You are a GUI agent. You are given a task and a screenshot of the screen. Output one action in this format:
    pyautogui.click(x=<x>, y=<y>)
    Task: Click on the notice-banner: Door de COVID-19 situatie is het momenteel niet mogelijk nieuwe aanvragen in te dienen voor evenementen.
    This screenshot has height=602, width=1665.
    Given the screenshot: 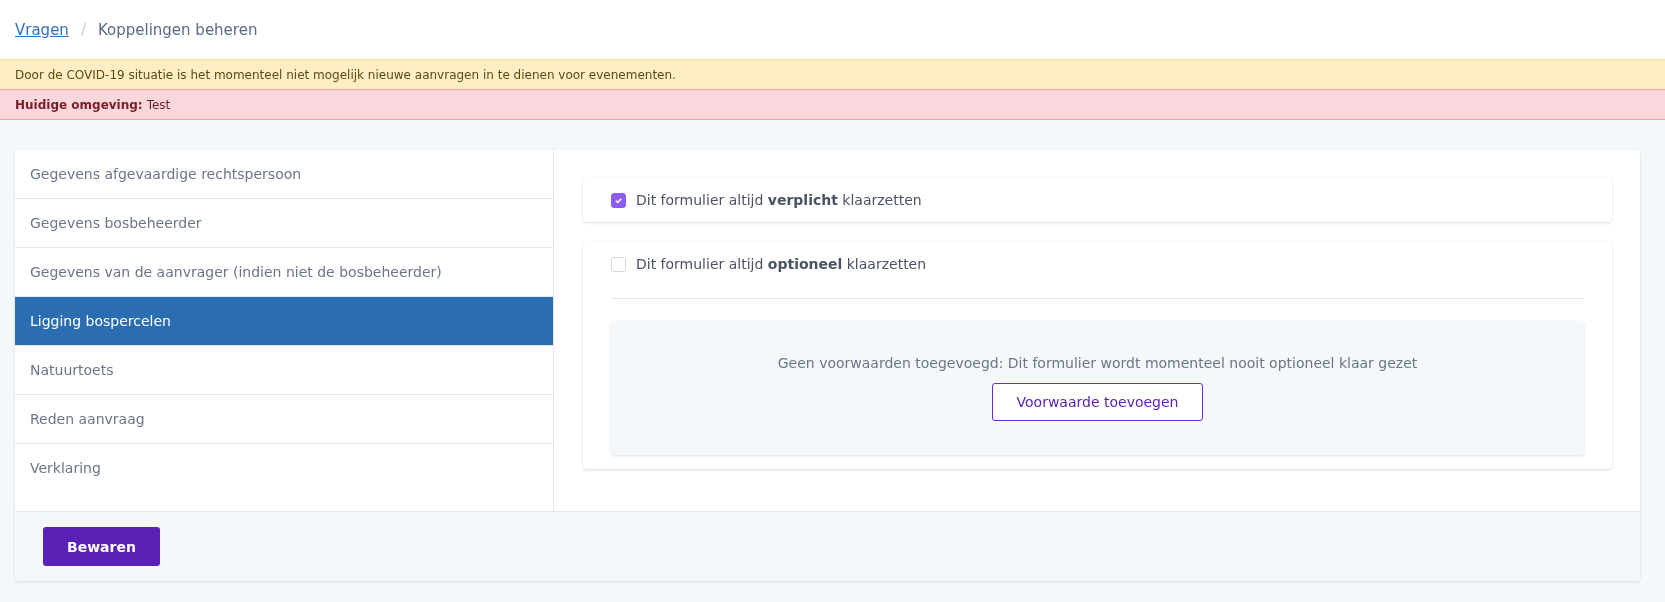 What is the action you would take?
    pyautogui.click(x=832, y=74)
    